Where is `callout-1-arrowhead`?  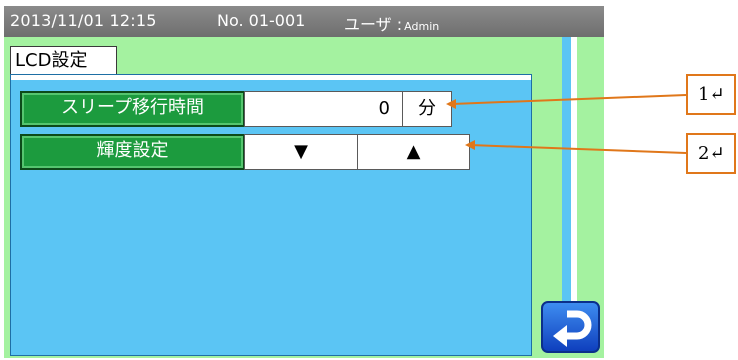 callout-1-arrowhead is located at coordinates (451, 104).